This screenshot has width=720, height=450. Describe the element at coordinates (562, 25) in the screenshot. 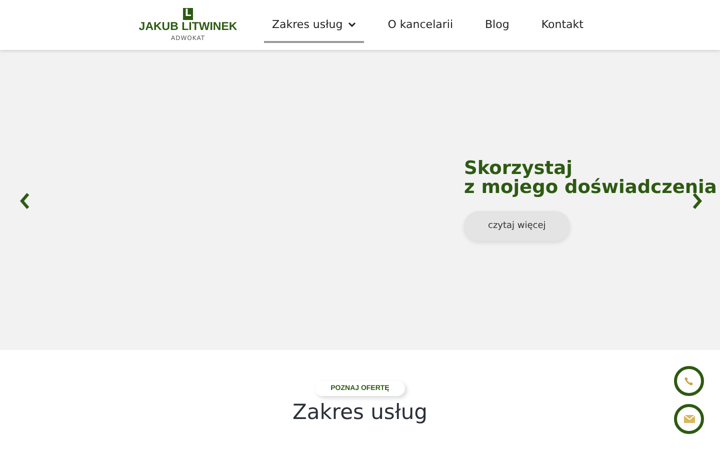

I see `nav-link: Kontakt` at that location.